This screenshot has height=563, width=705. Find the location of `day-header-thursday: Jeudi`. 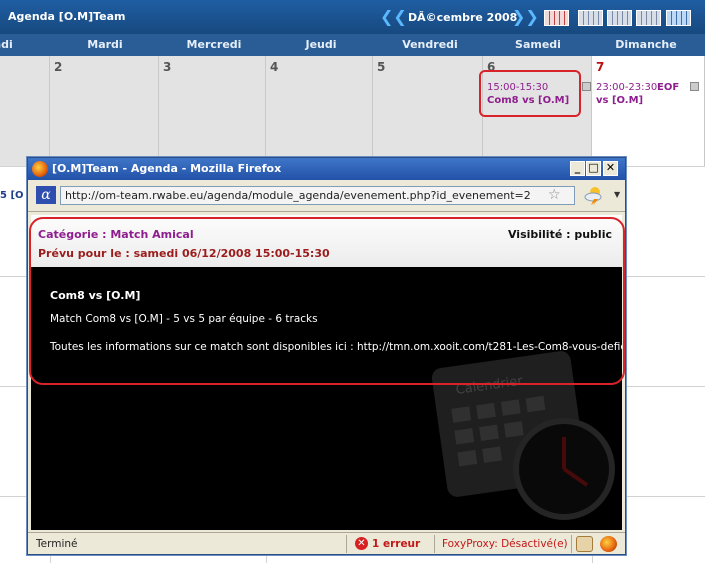

day-header-thursday: Jeudi is located at coordinates (321, 44).